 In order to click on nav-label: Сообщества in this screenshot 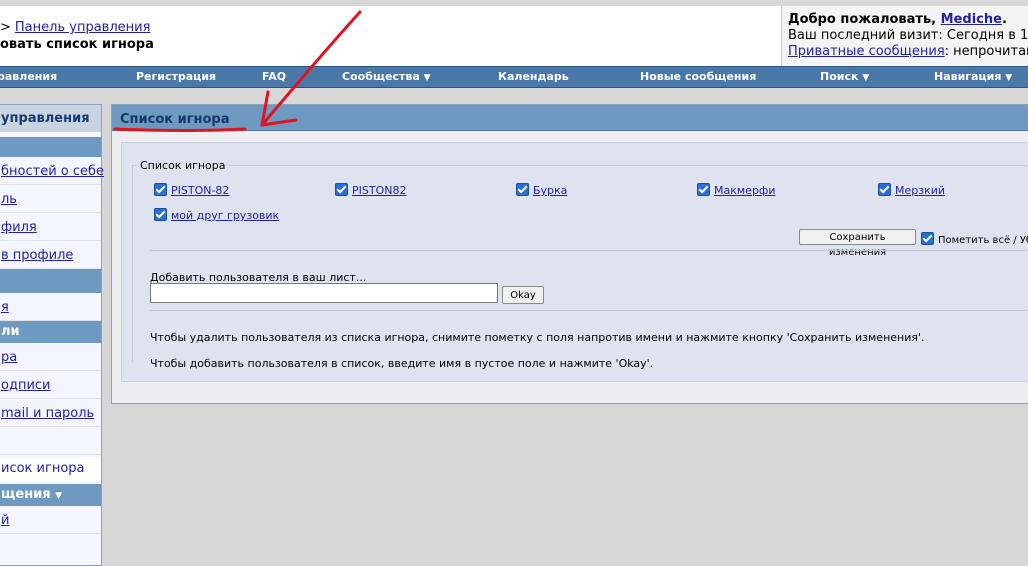, I will do `click(381, 76)`.